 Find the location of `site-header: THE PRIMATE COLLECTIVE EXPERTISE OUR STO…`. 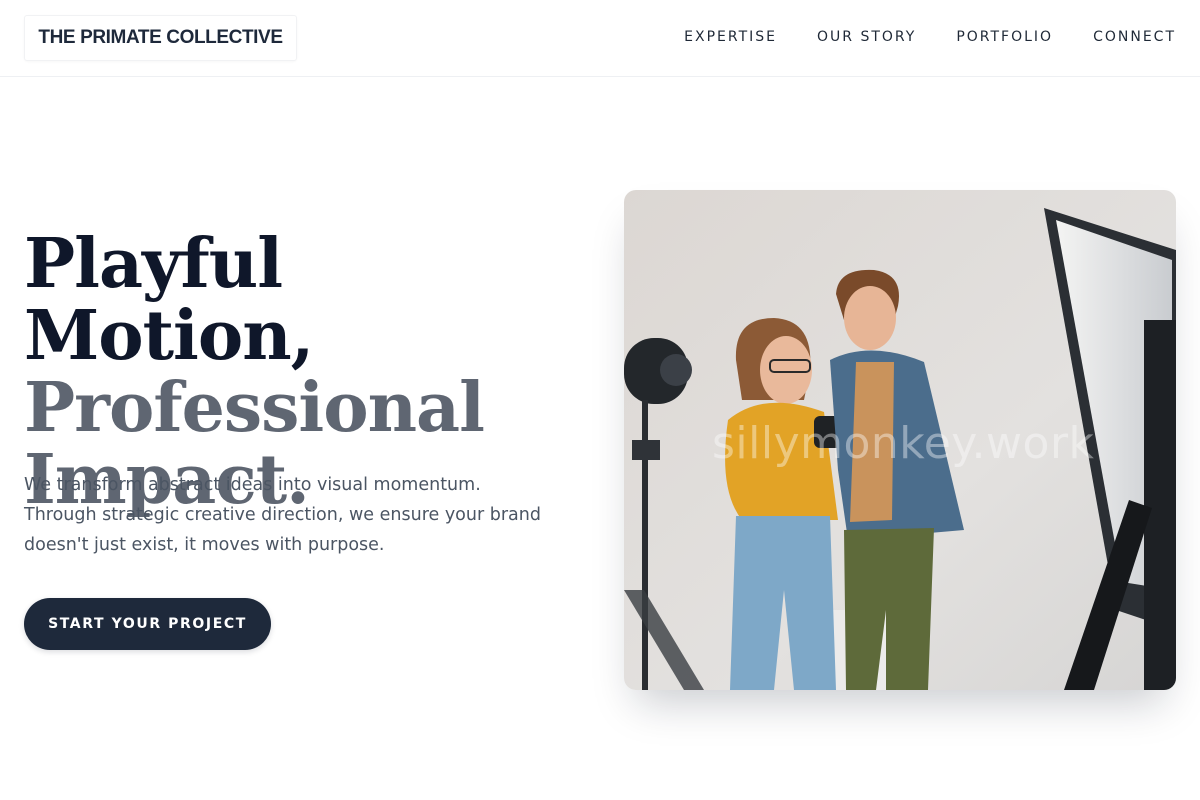

site-header: THE PRIMATE COLLECTIVE EXPERTISE OUR STO… is located at coordinates (600, 38).